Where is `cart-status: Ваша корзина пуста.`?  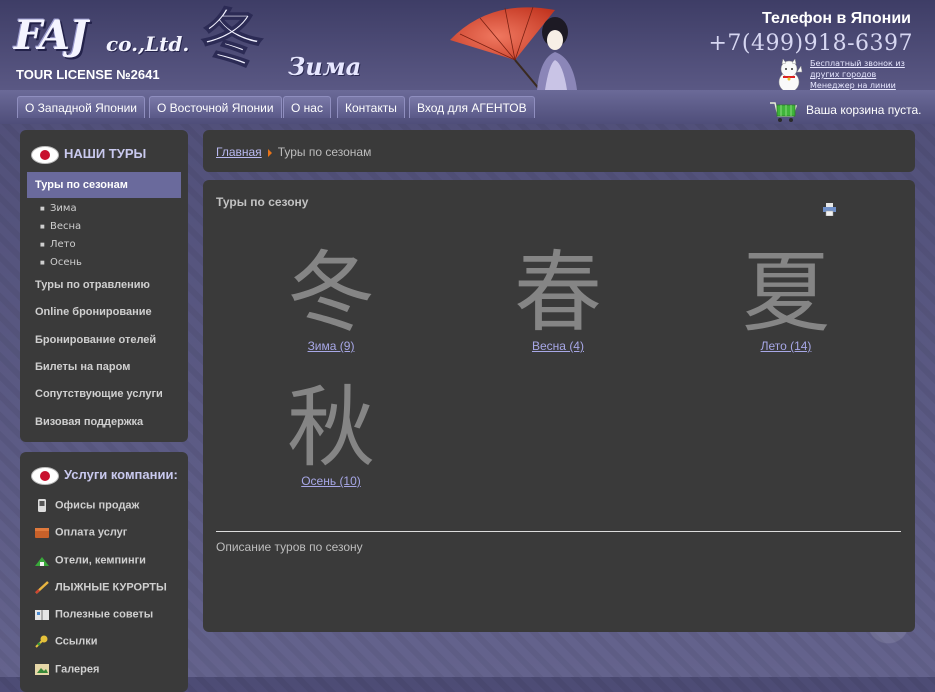 cart-status: Ваша корзина пуста. is located at coordinates (863, 110).